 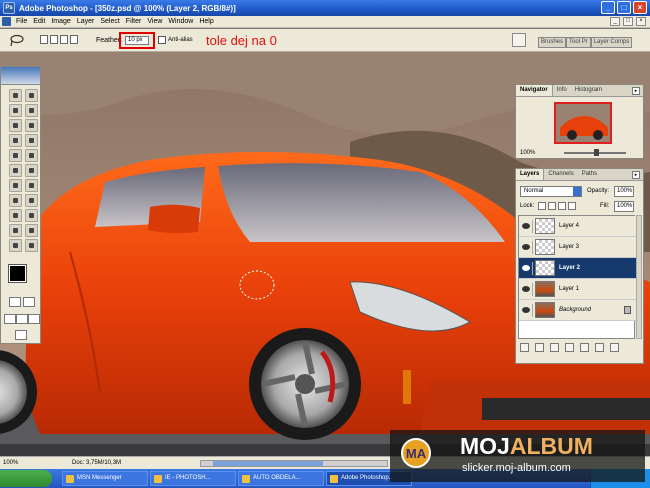 I want to click on layer-mask-icon, so click(x=554, y=347).